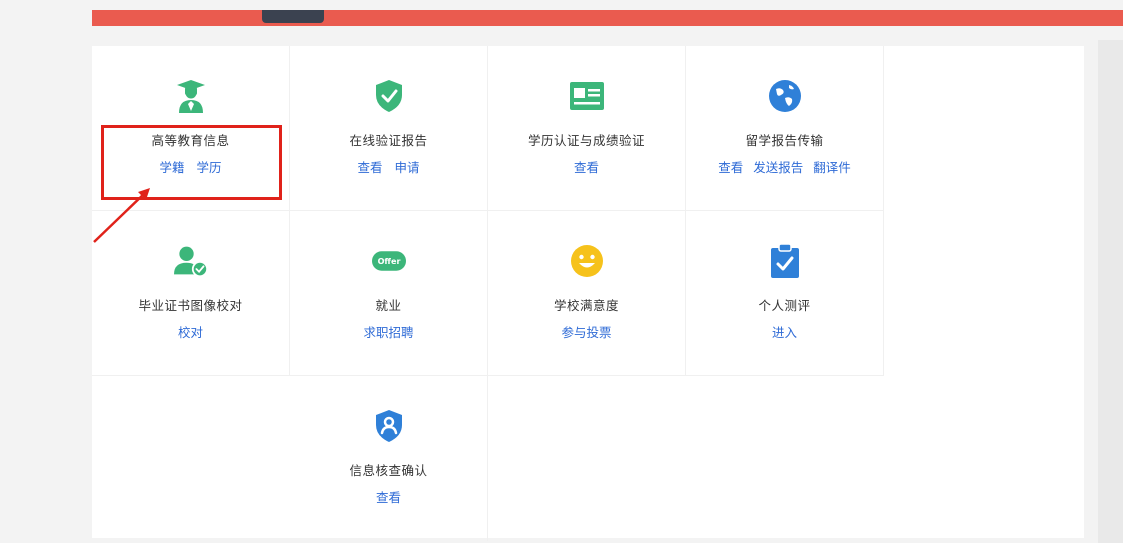  Describe the element at coordinates (389, 128) in the screenshot. I see `service-online-verification: 在线验证报告 查看 申请` at that location.